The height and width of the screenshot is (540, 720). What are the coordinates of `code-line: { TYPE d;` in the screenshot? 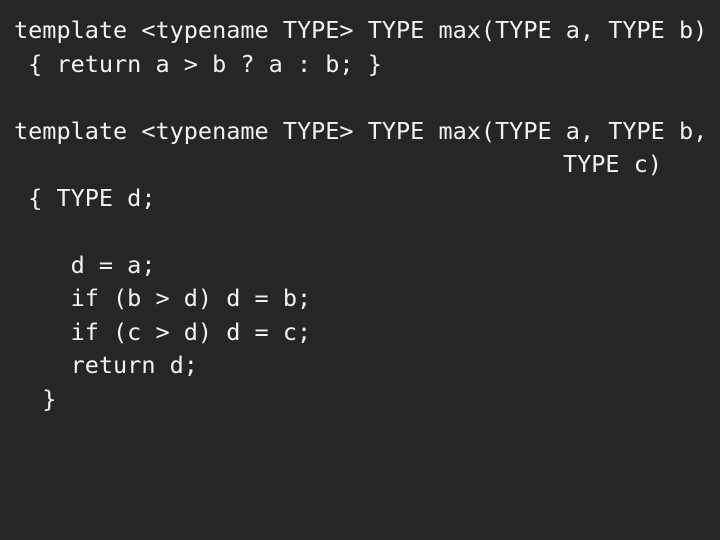 It's located at (85, 197).